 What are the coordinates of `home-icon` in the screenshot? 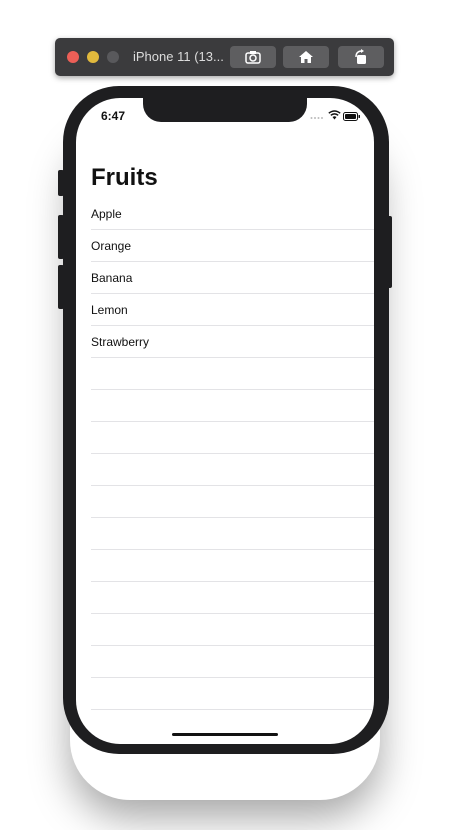 It's located at (306, 57).